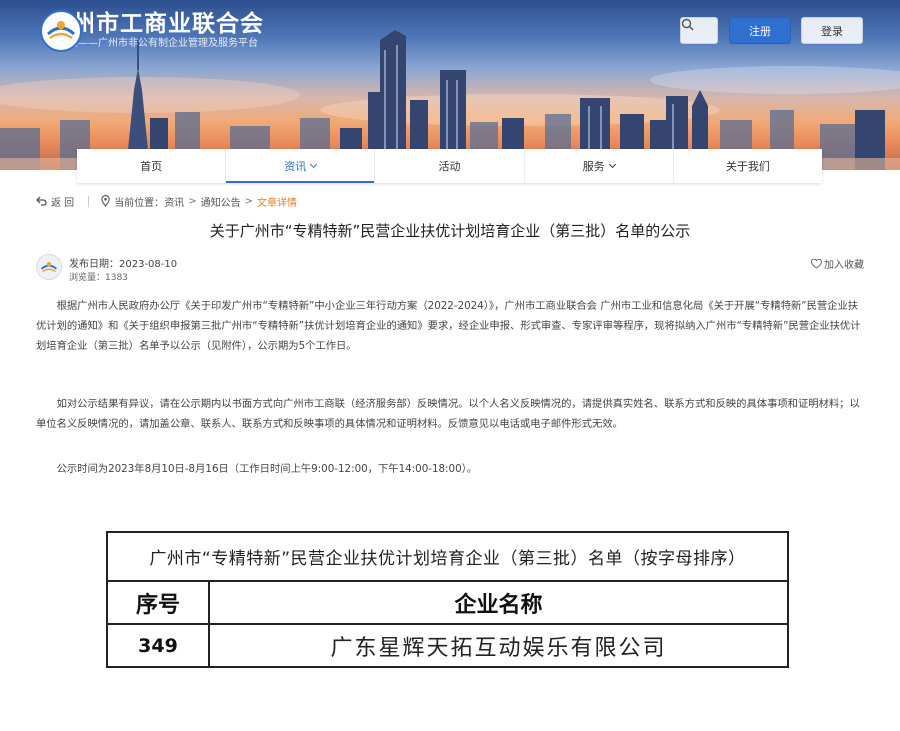  I want to click on attachment-caption: 广州市“专精特新”民营企业扶优计划培育企业（第三批）名单（按字母排序）, so click(447, 557).